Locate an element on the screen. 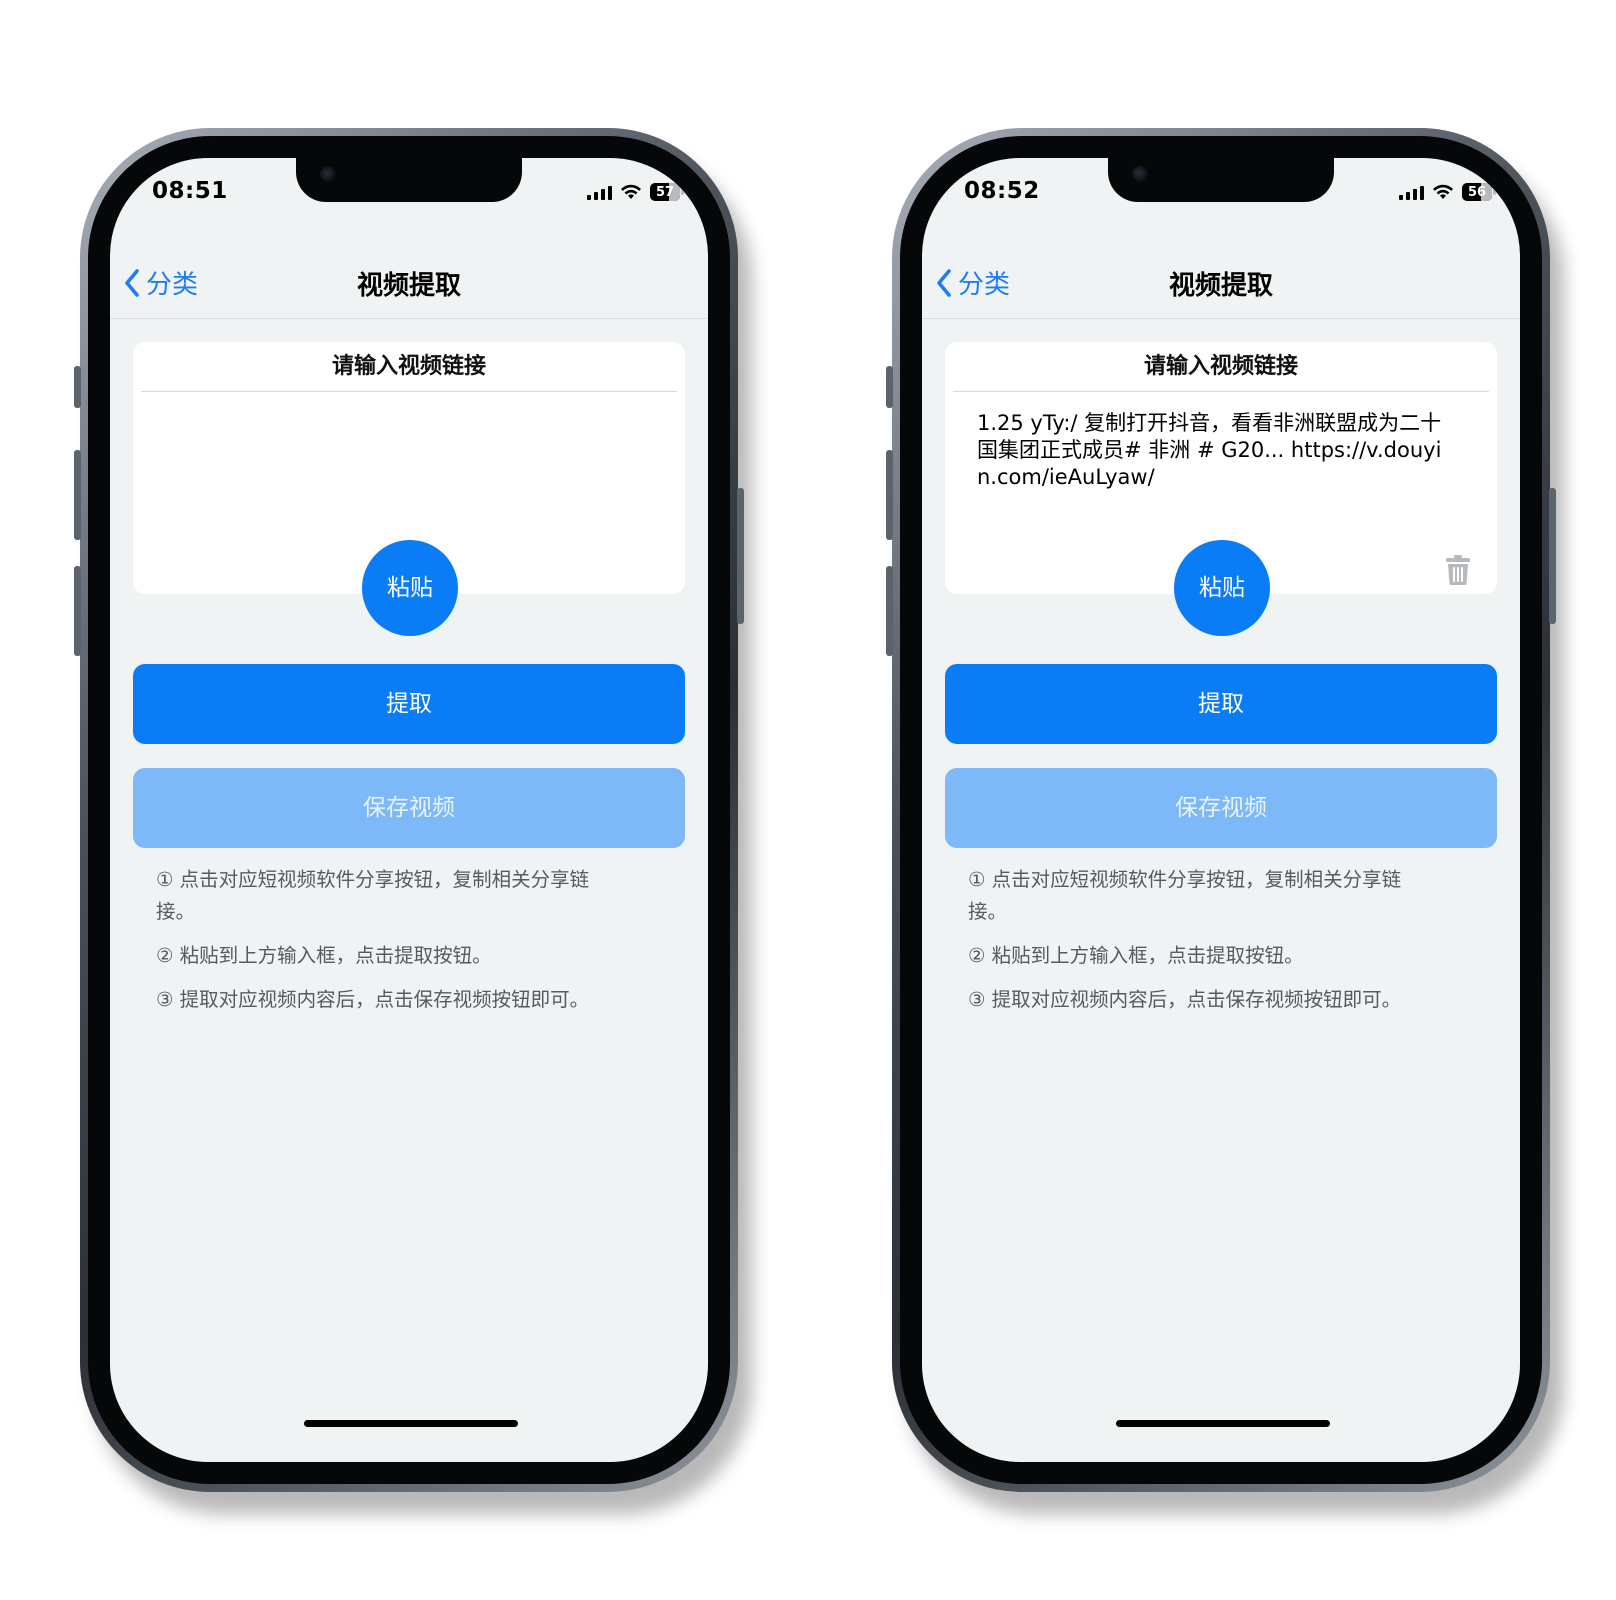  status-icons: 57 is located at coordinates (635, 192).